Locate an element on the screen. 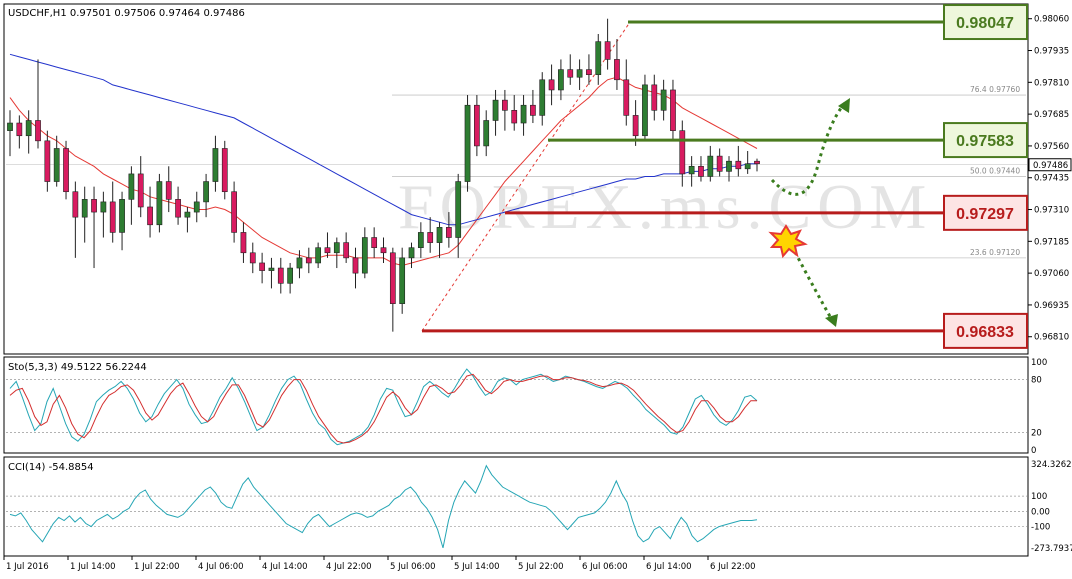  level-label: 0.98047 is located at coordinates (985, 23).